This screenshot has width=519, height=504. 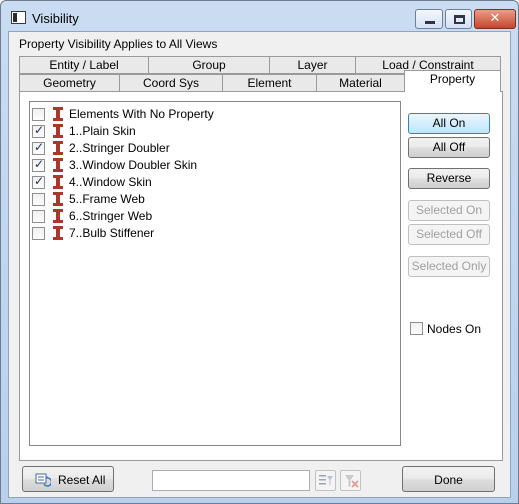 I want to click on filter-clear-button, so click(x=350, y=480).